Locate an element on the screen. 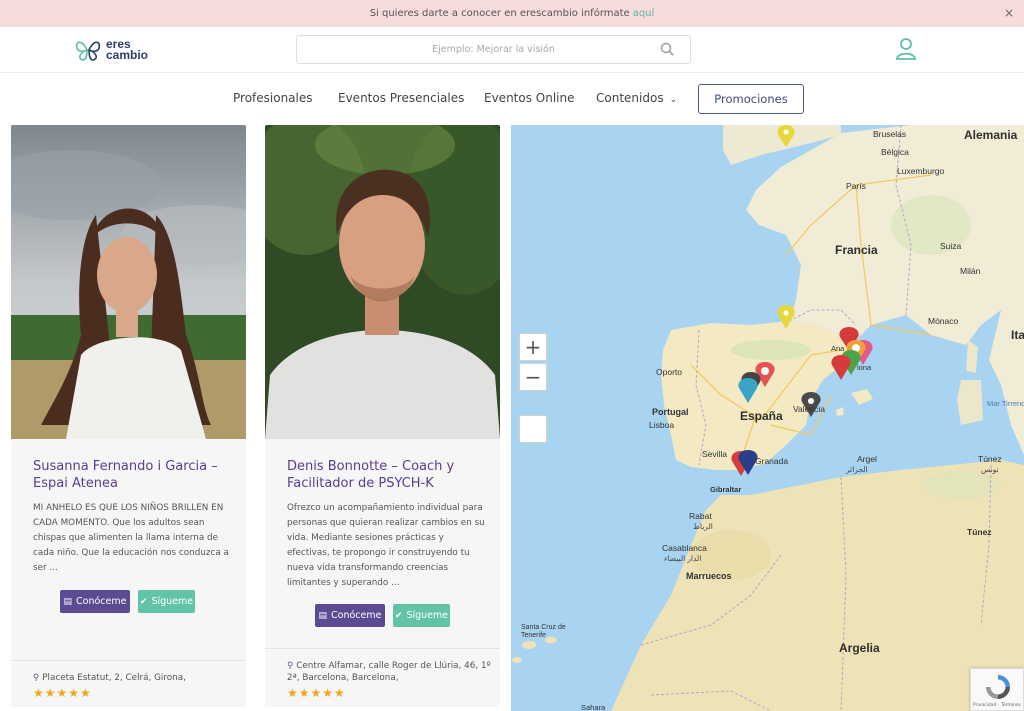  card-title: Susanna Fernando i Garcia – Espai Atenea is located at coordinates (133, 475).